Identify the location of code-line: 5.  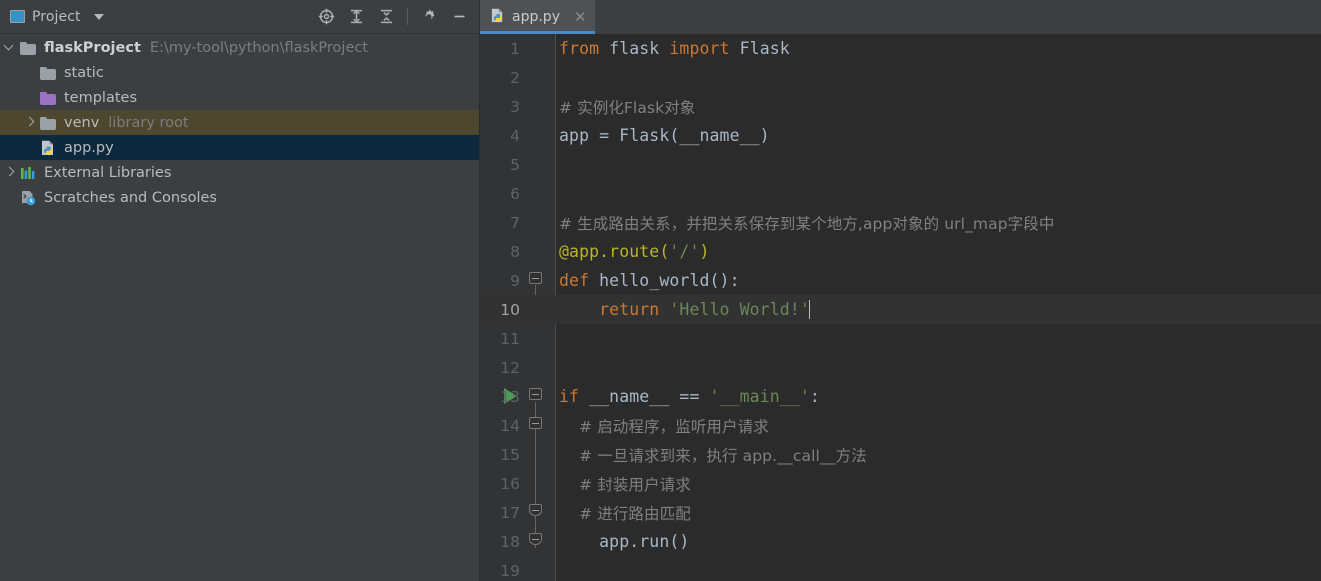
(900, 164).